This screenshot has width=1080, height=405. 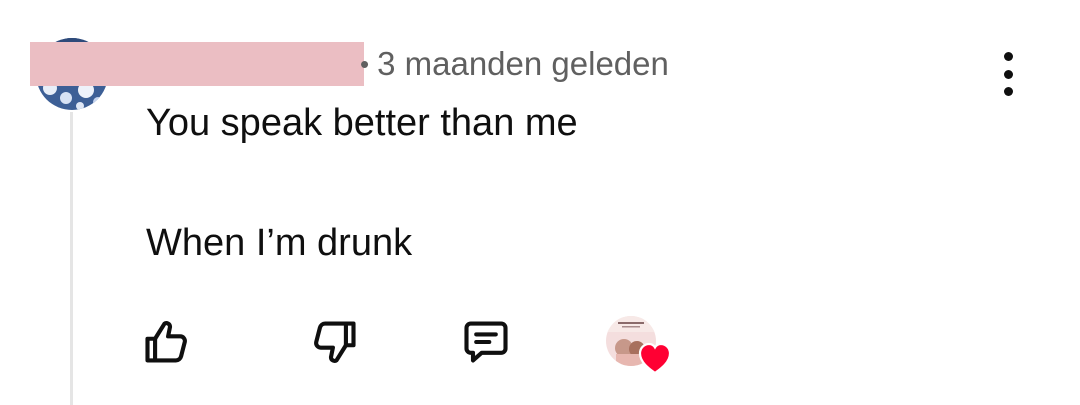 What do you see at coordinates (279, 243) in the screenshot?
I see `comment-text-line-2: When I’m drunk` at bounding box center [279, 243].